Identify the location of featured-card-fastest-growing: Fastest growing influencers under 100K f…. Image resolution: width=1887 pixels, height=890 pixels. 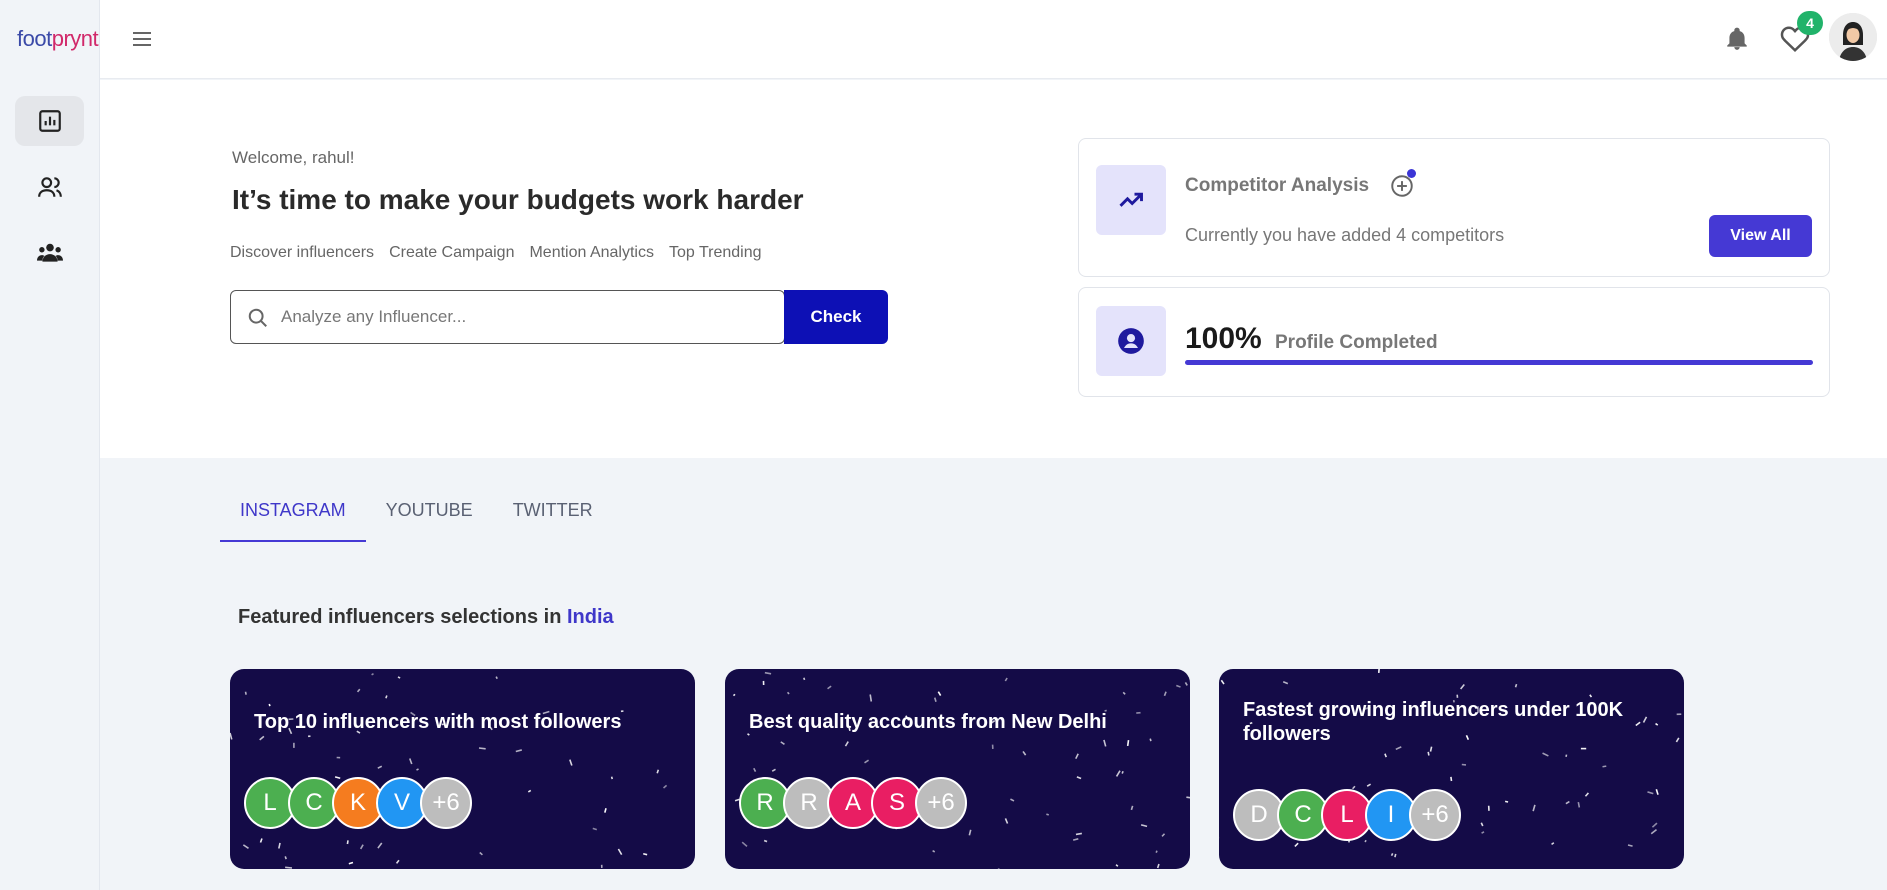
(1451, 769).